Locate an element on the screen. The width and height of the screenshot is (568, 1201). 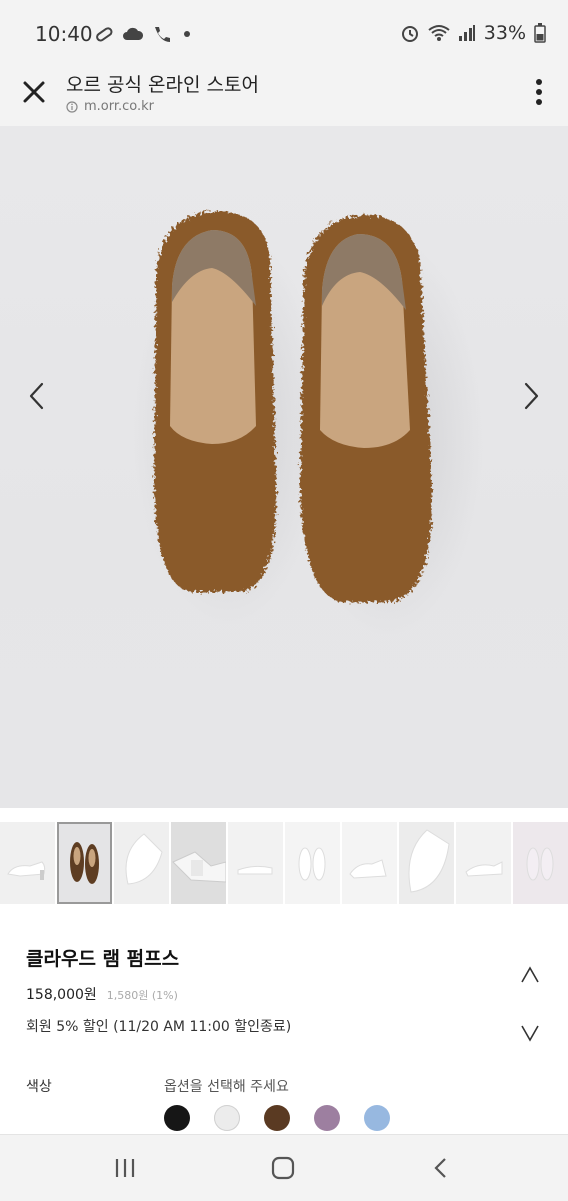
status-right-icons: 33% is located at coordinates (473, 33).